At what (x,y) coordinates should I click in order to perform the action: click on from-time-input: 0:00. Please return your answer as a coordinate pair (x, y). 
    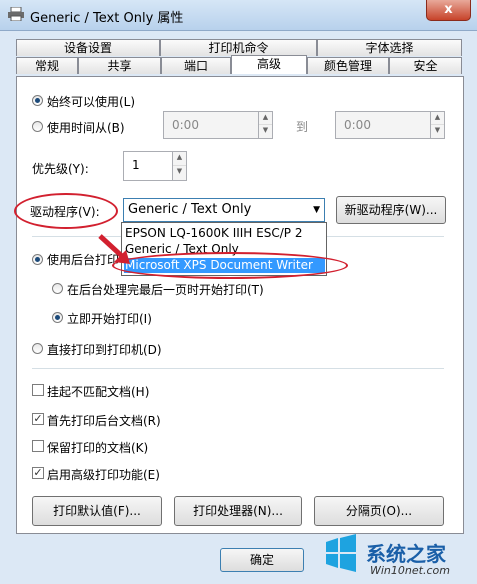
    Looking at the image, I should click on (211, 125).